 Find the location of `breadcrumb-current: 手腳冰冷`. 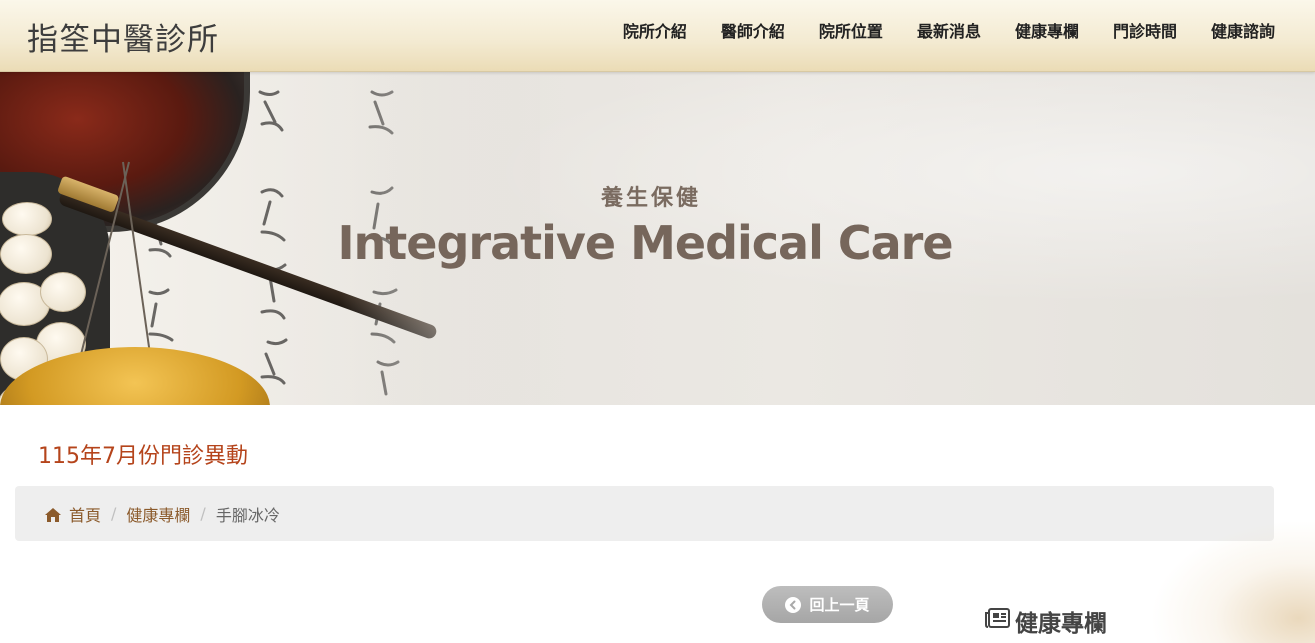

breadcrumb-current: 手腳冰冷 is located at coordinates (247, 515).